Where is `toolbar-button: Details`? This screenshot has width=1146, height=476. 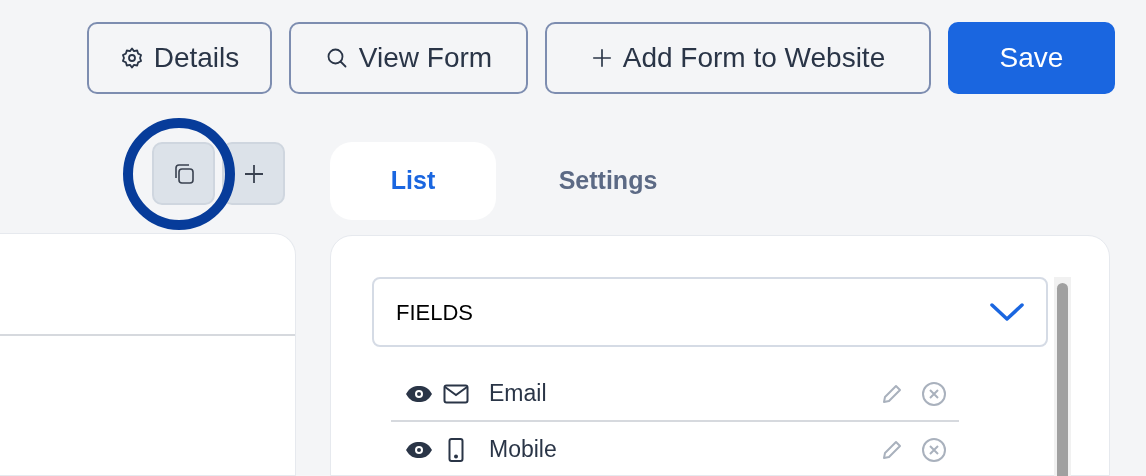
toolbar-button: Details is located at coordinates (179, 58).